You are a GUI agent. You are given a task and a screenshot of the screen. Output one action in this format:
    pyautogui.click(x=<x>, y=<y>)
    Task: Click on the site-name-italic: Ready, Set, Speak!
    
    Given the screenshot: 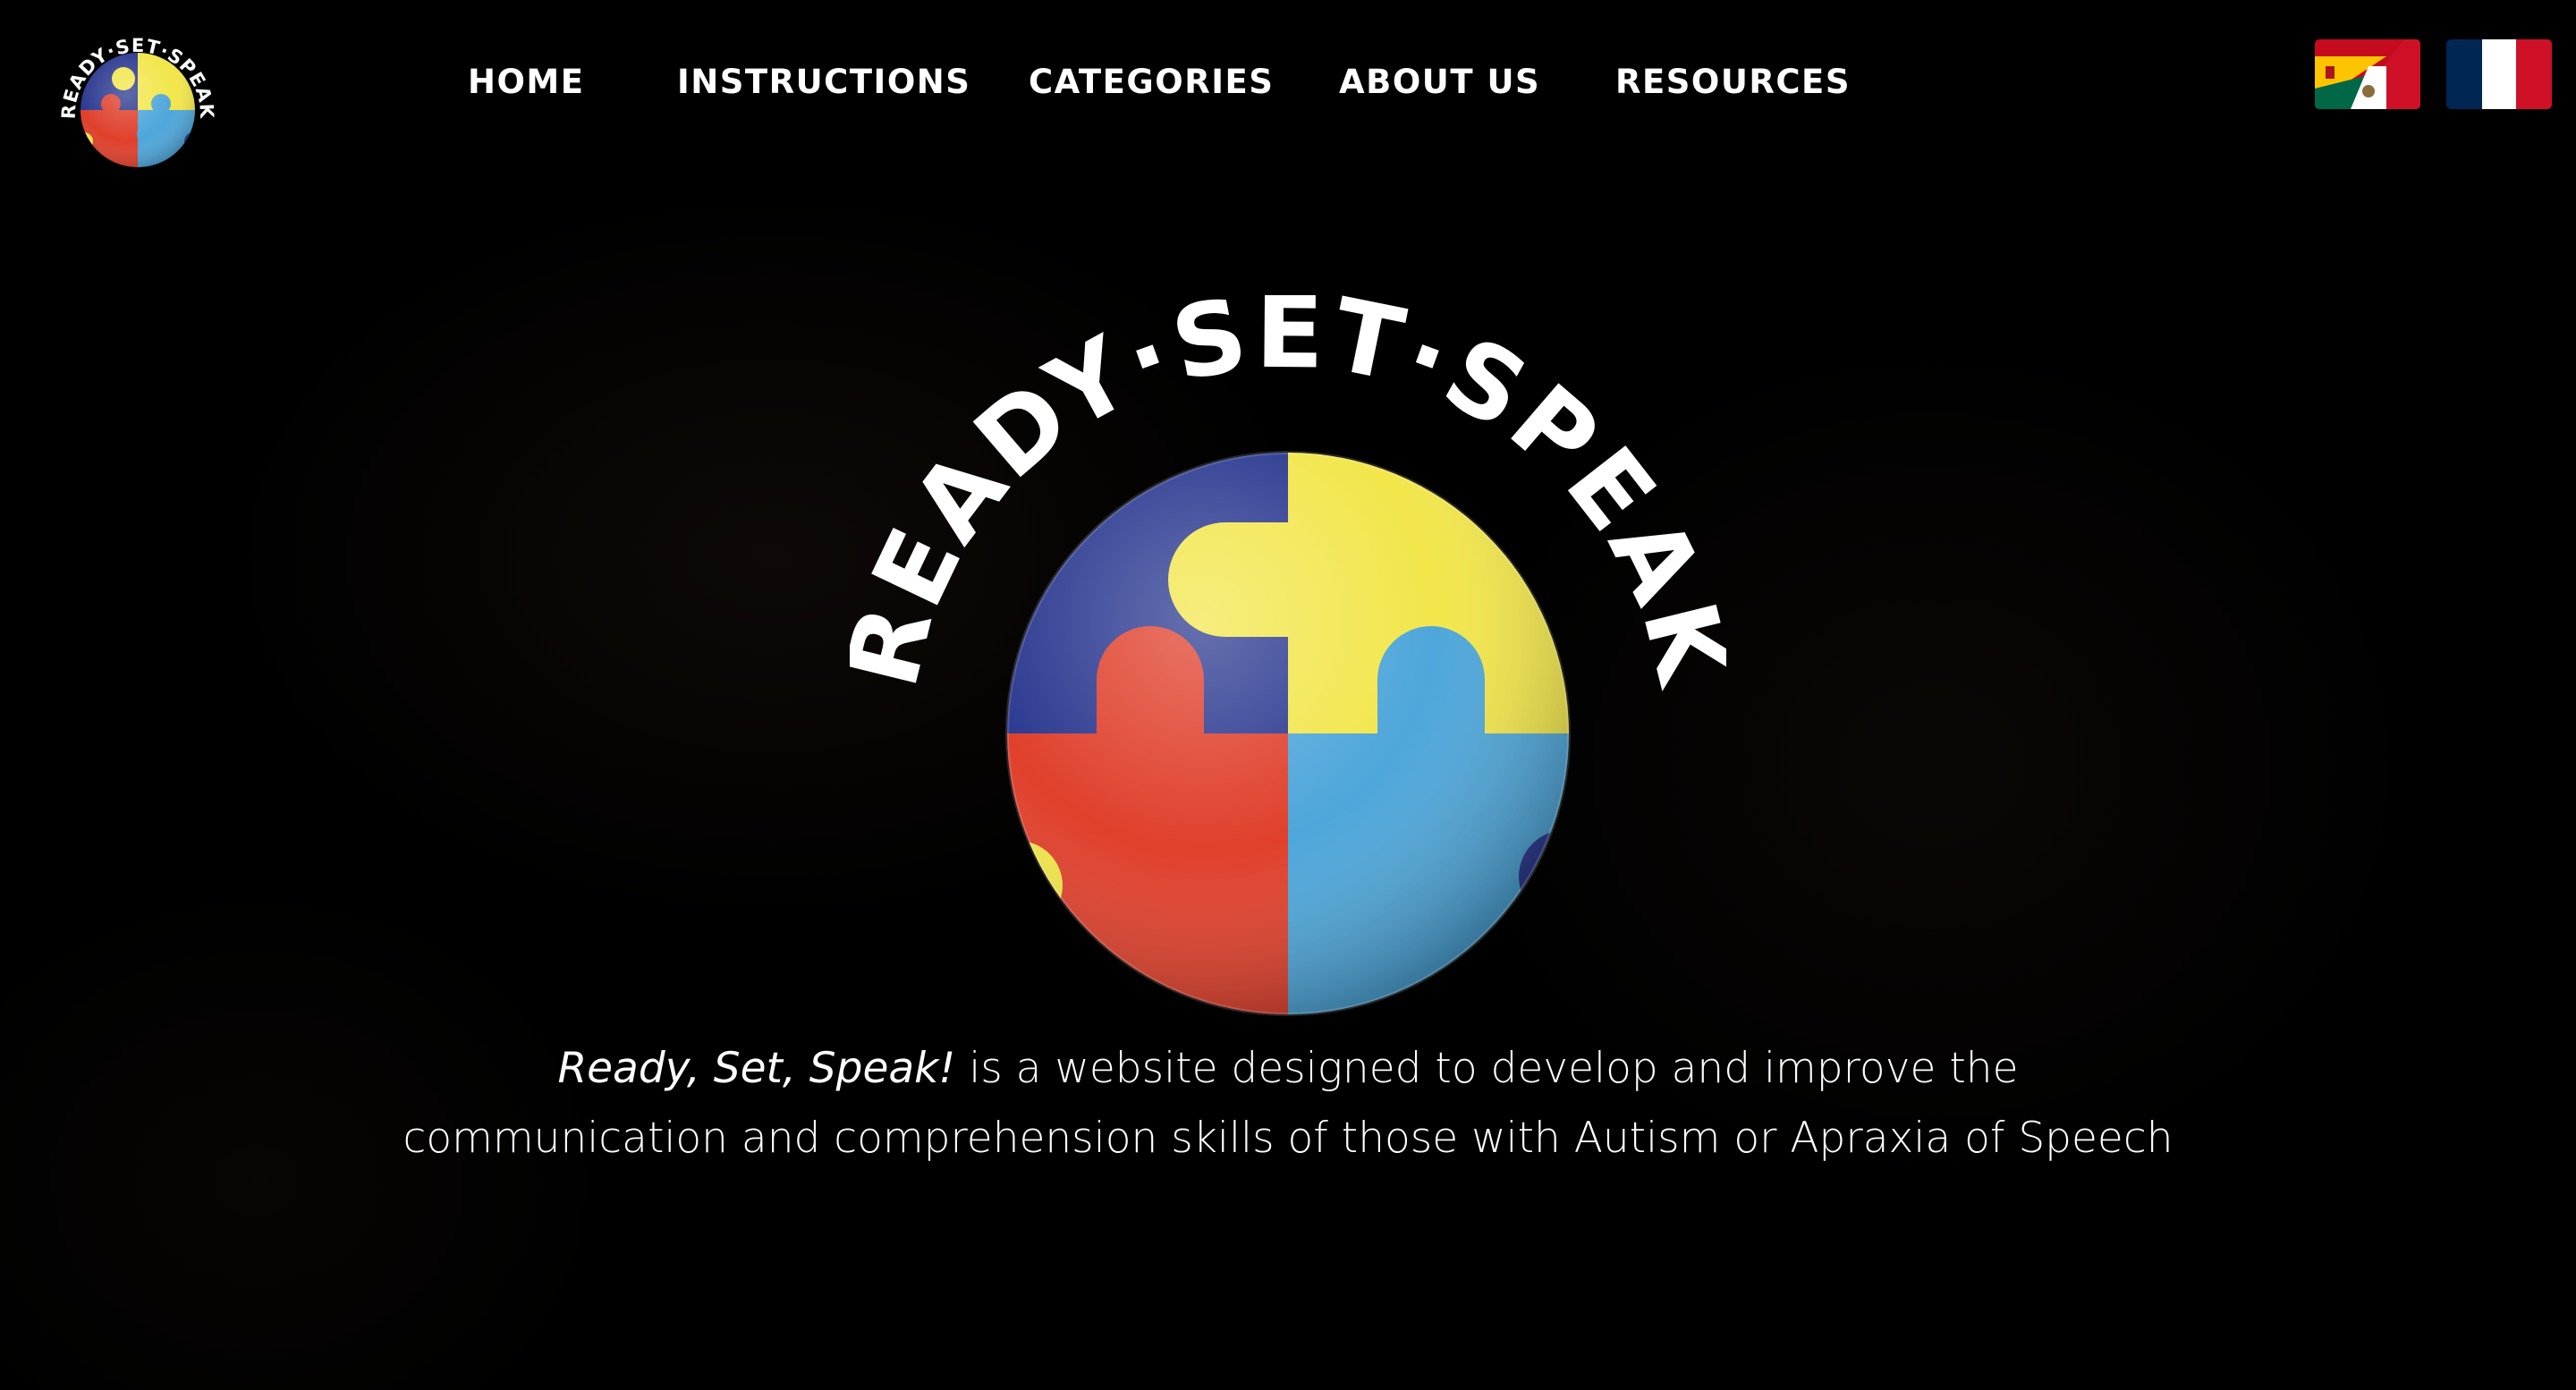 What is the action you would take?
    pyautogui.click(x=756, y=1068)
    